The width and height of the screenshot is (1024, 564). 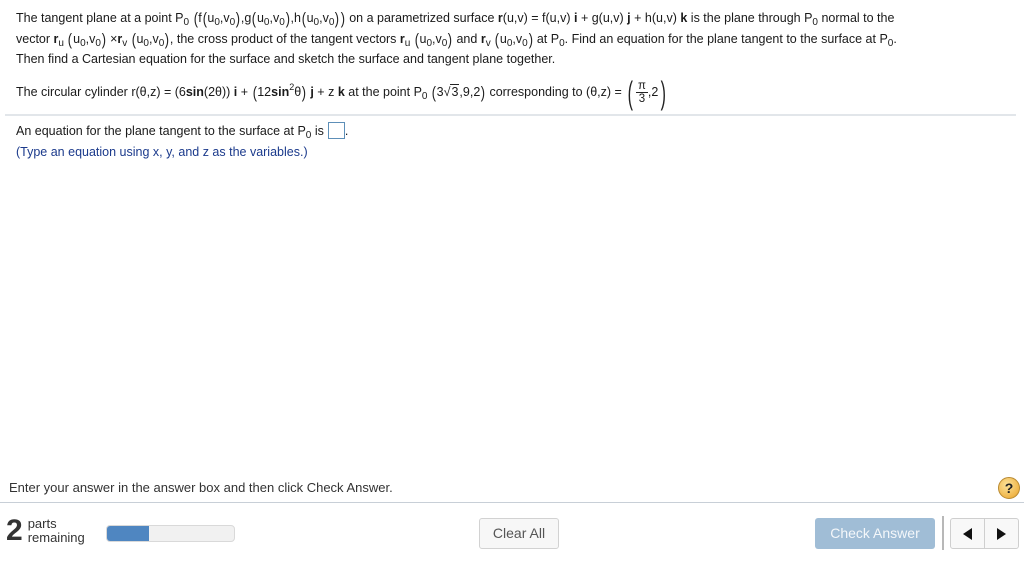 What do you see at coordinates (684, 18) in the screenshot?
I see `text: k` at bounding box center [684, 18].